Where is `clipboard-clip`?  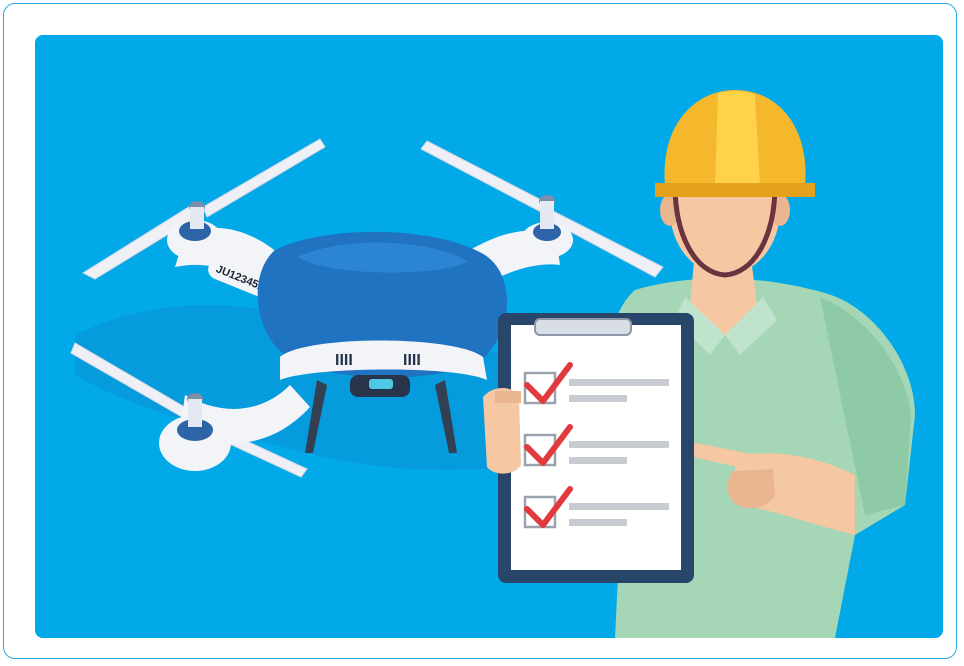
clipboard-clip is located at coordinates (583, 327).